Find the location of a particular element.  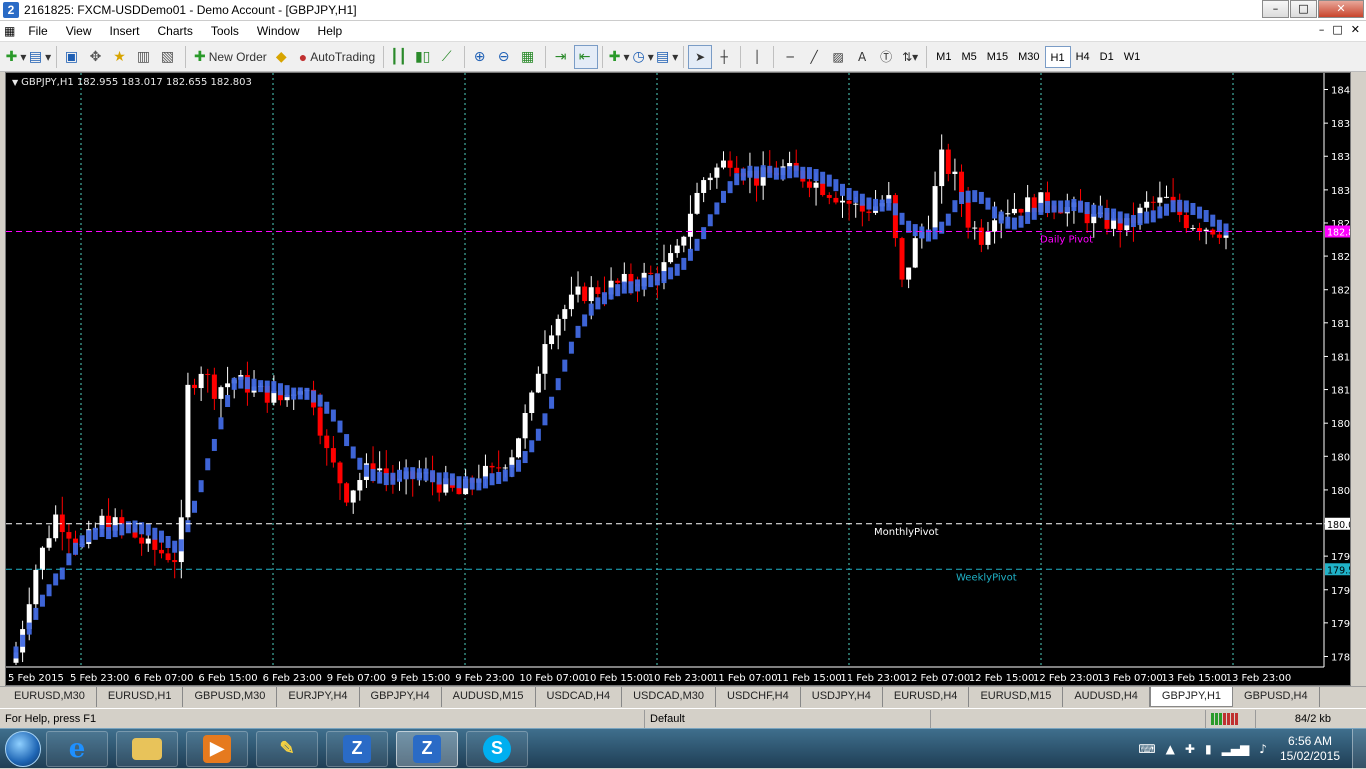

zoom-in-icon: ⊕ is located at coordinates (481, 57).